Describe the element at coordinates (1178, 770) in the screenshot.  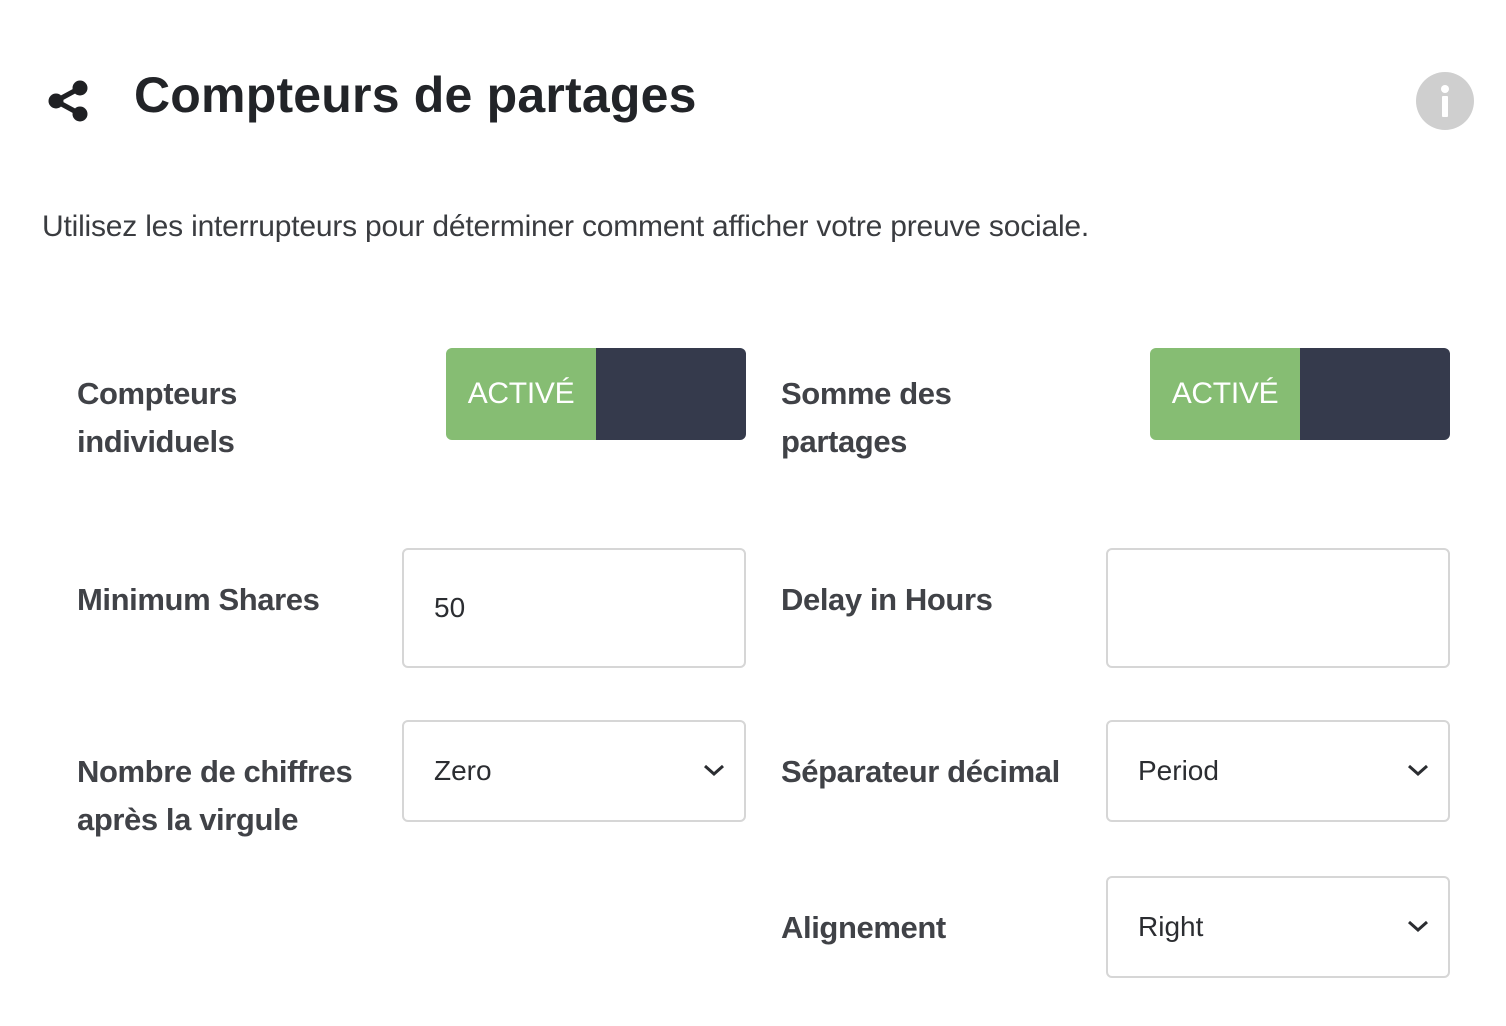
I see `decimal-separator-select-value: Period` at that location.